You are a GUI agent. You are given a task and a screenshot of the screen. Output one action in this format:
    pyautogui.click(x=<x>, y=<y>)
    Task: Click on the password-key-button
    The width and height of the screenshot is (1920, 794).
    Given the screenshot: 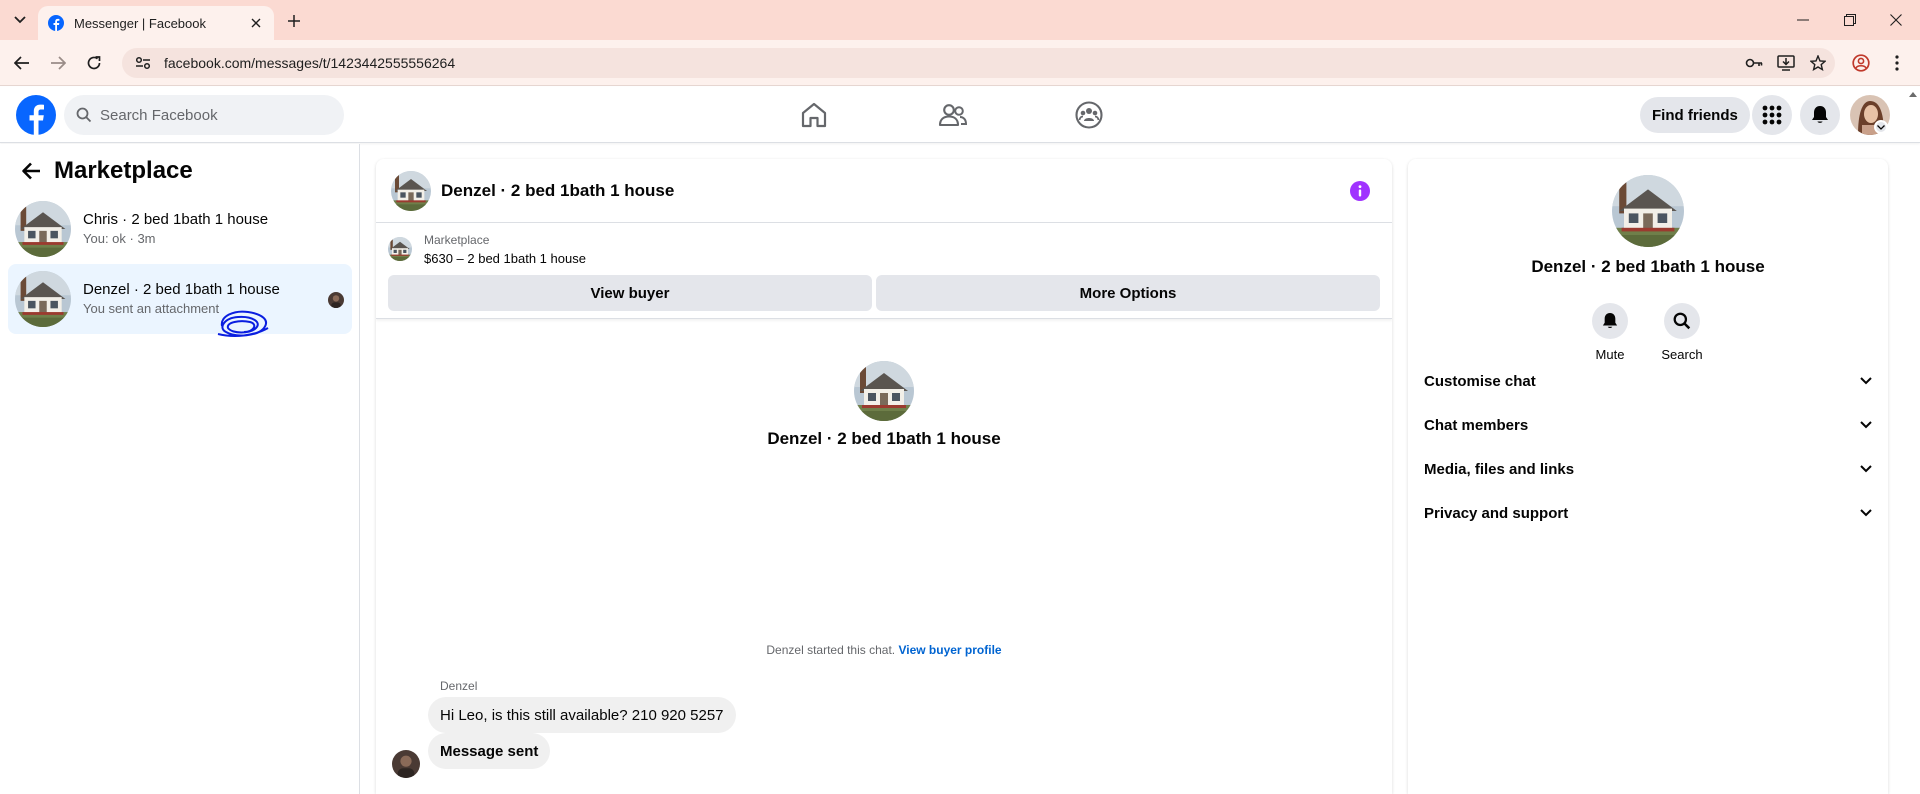 What is the action you would take?
    pyautogui.click(x=1754, y=63)
    